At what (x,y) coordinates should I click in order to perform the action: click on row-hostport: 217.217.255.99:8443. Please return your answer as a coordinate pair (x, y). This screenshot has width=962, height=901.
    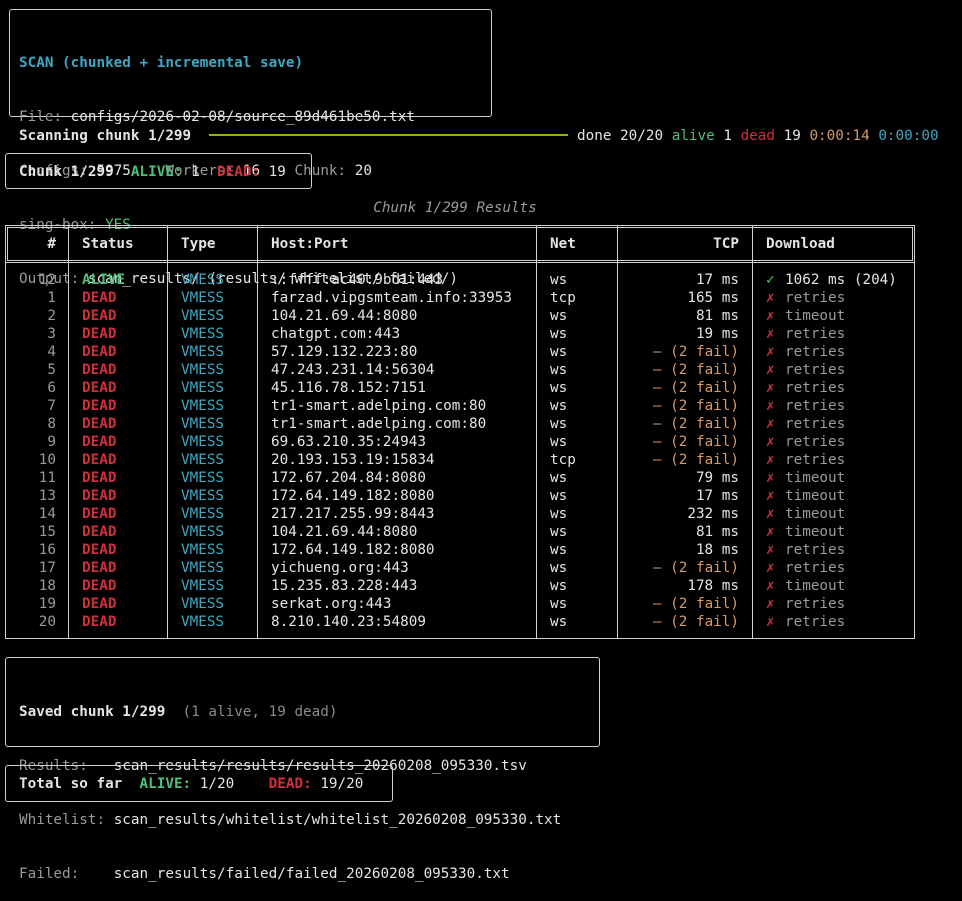
    Looking at the image, I should click on (353, 514).